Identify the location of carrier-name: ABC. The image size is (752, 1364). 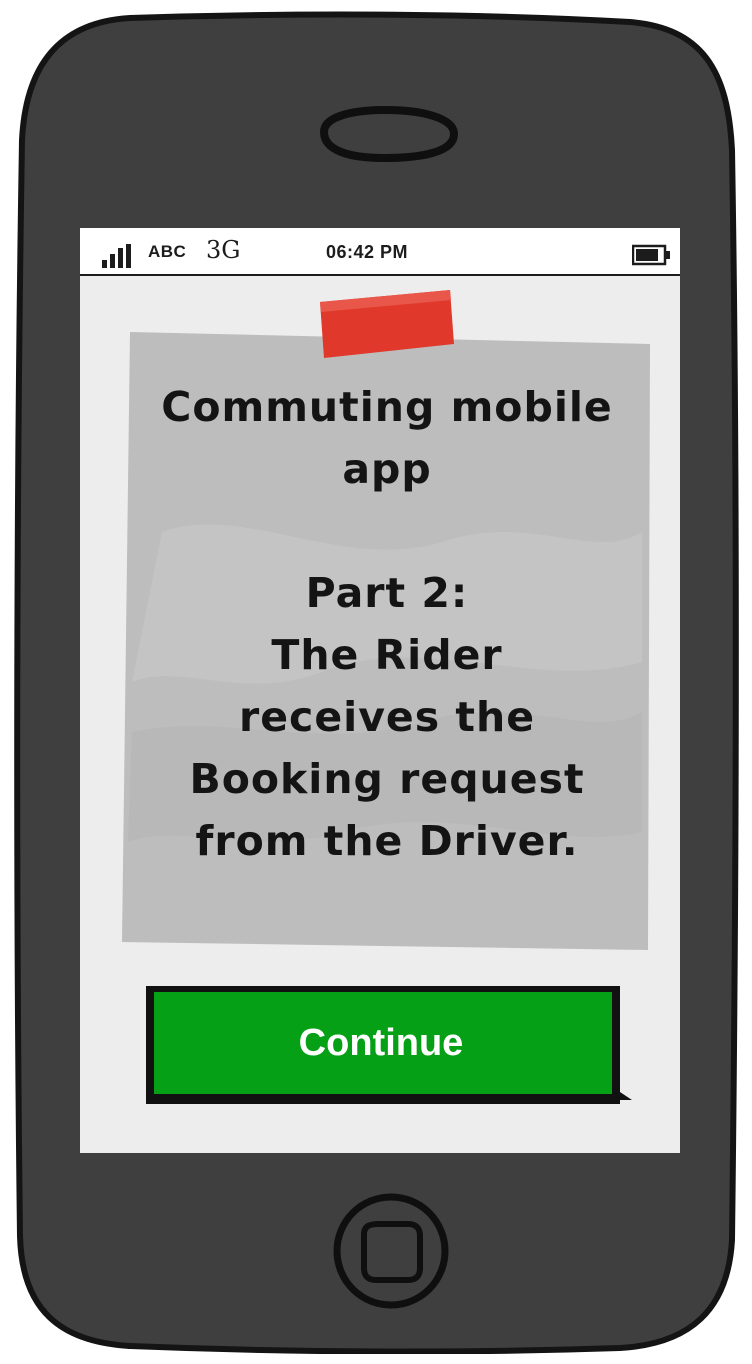
(167, 251).